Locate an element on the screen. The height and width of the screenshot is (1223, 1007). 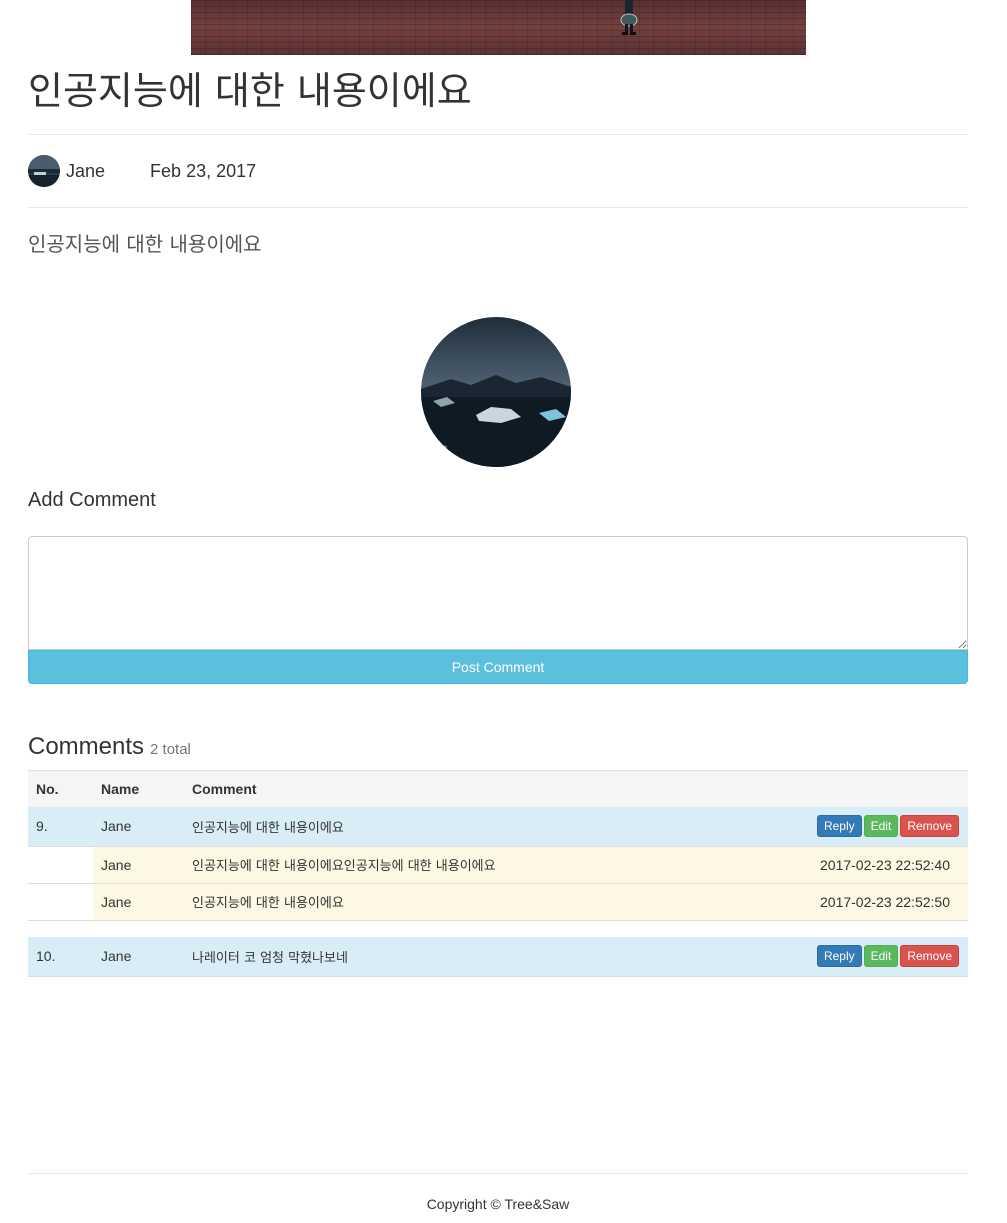
add-comment-heading: Add Comment is located at coordinates (92, 500).